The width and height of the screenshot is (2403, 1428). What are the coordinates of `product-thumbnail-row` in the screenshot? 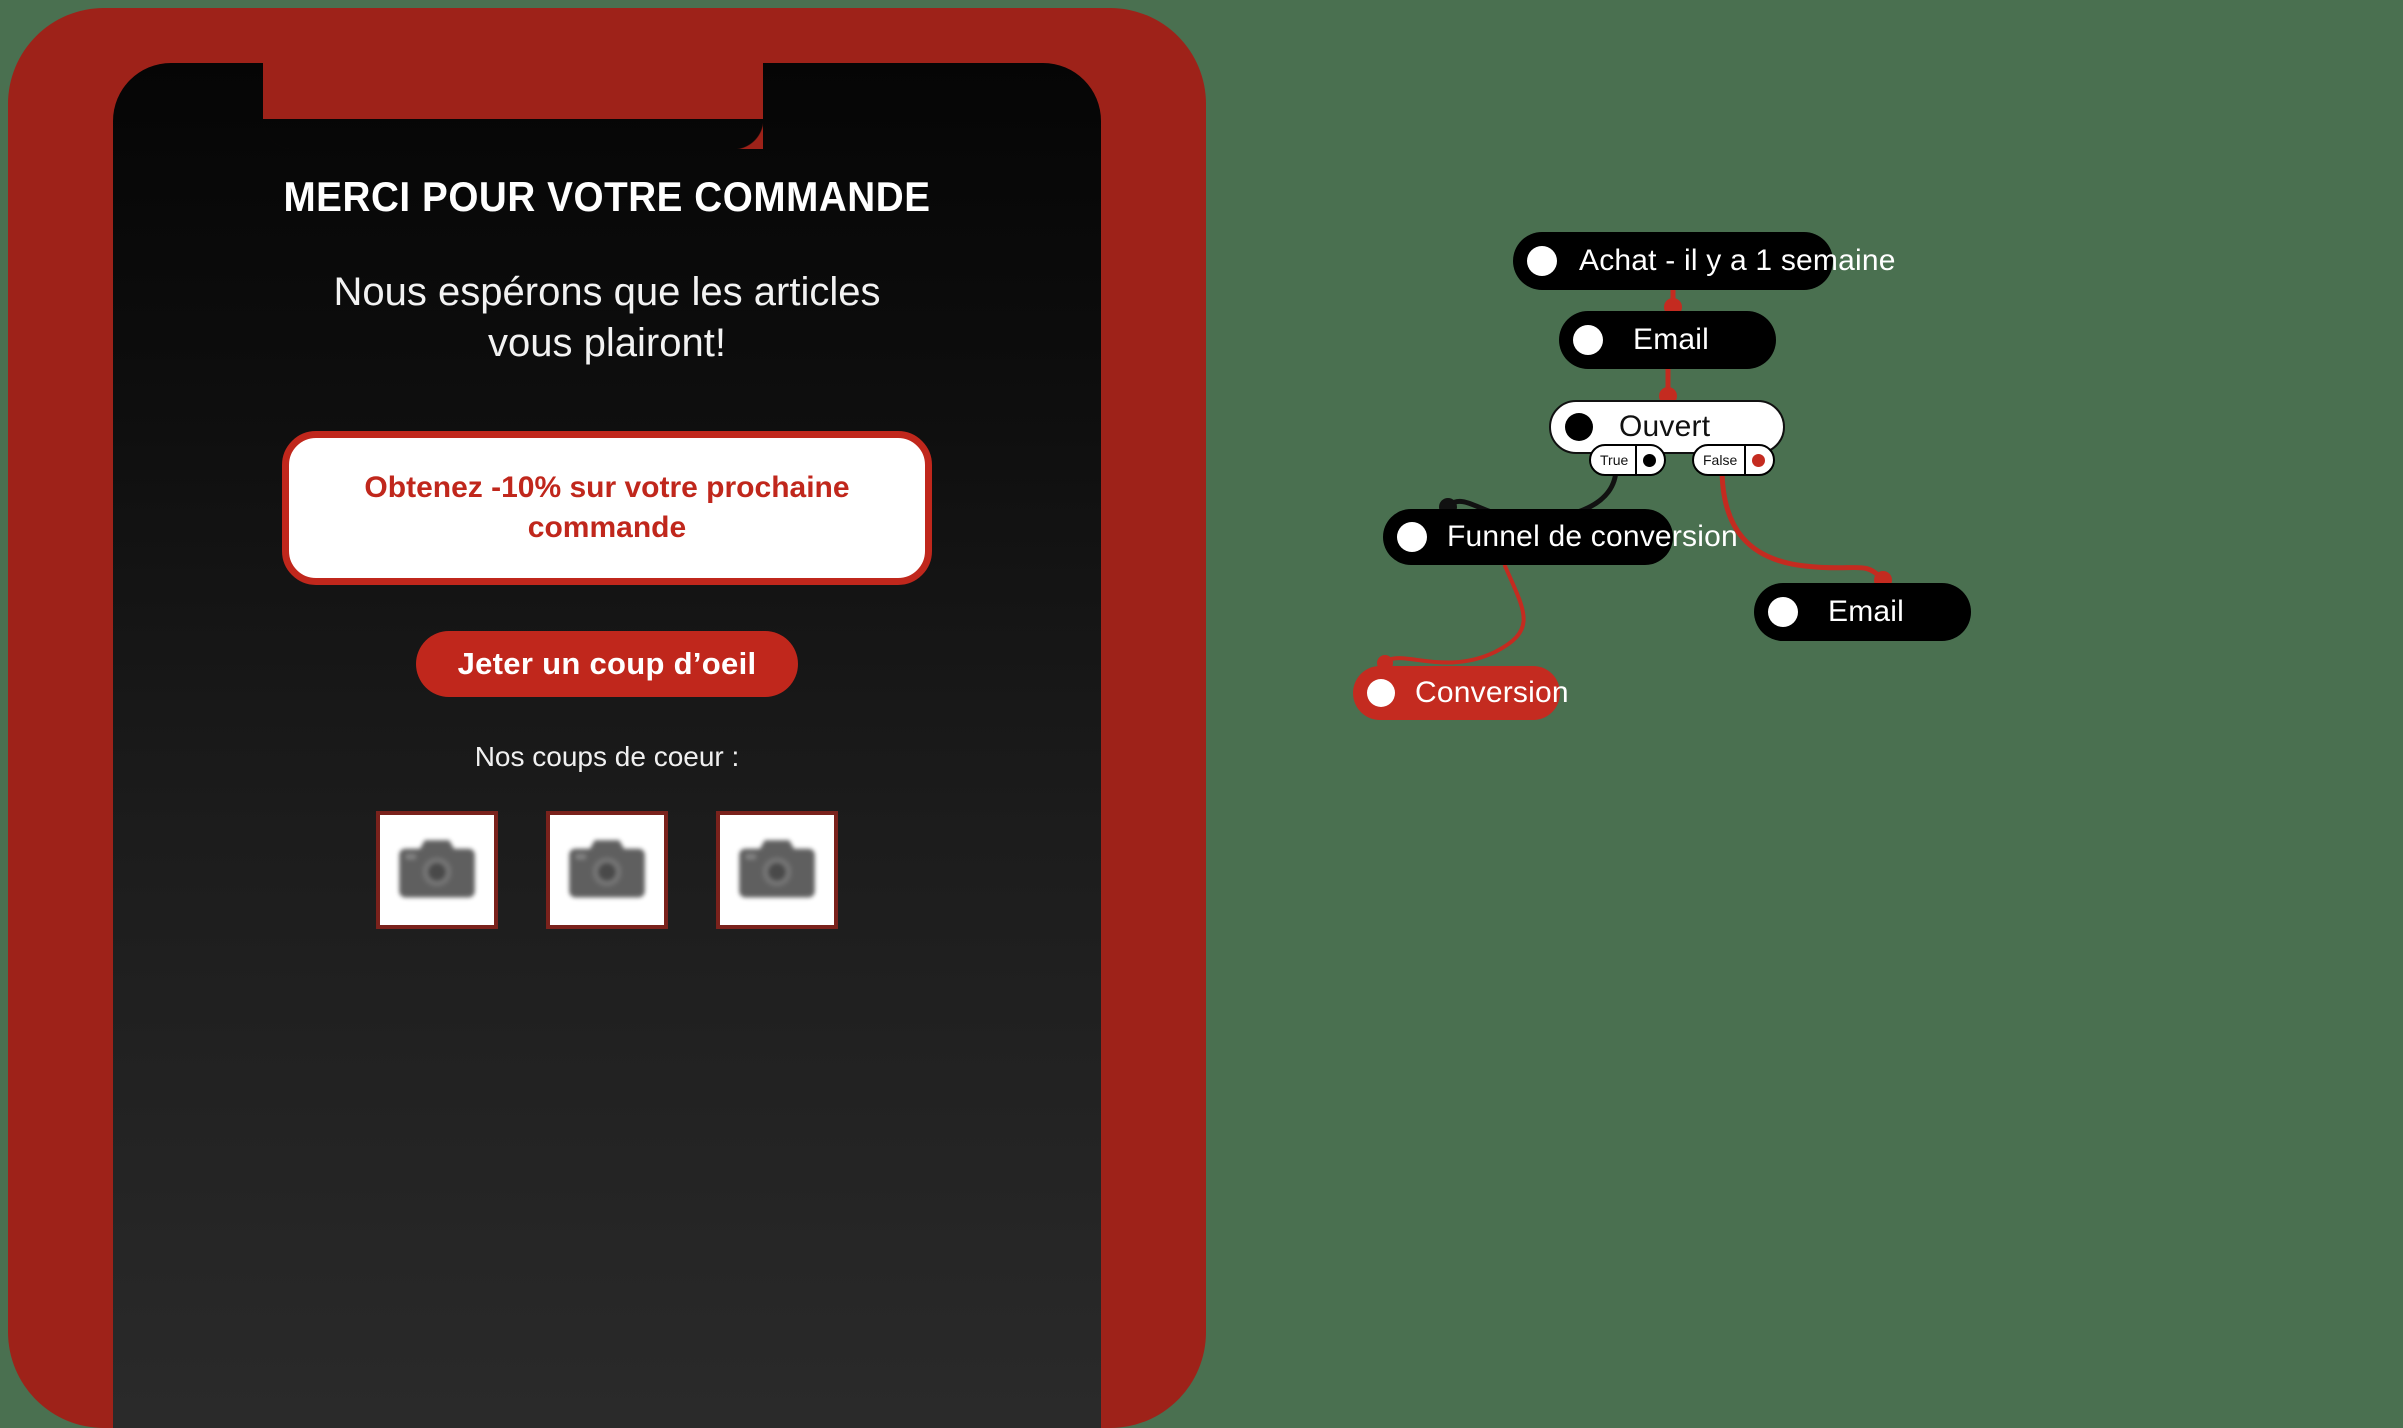 It's located at (607, 869).